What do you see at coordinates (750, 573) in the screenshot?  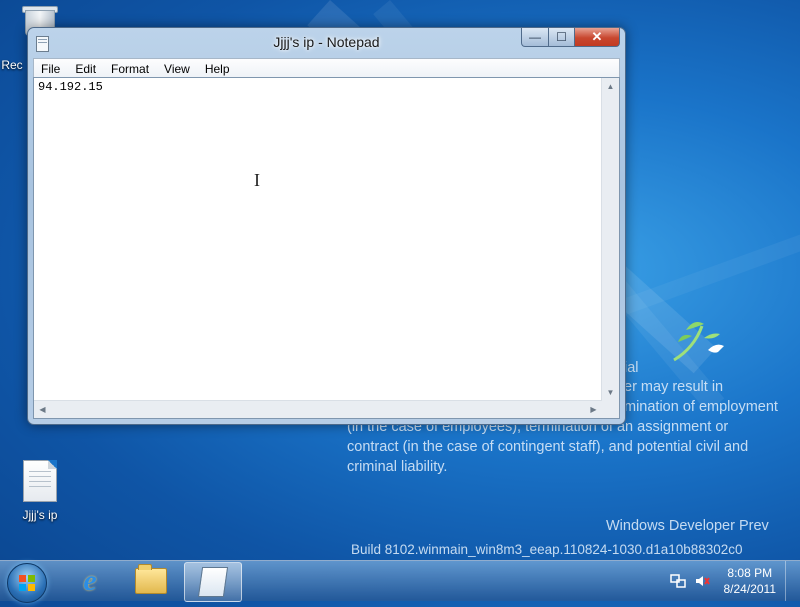 I see `clock-time: 8:08 PM` at bounding box center [750, 573].